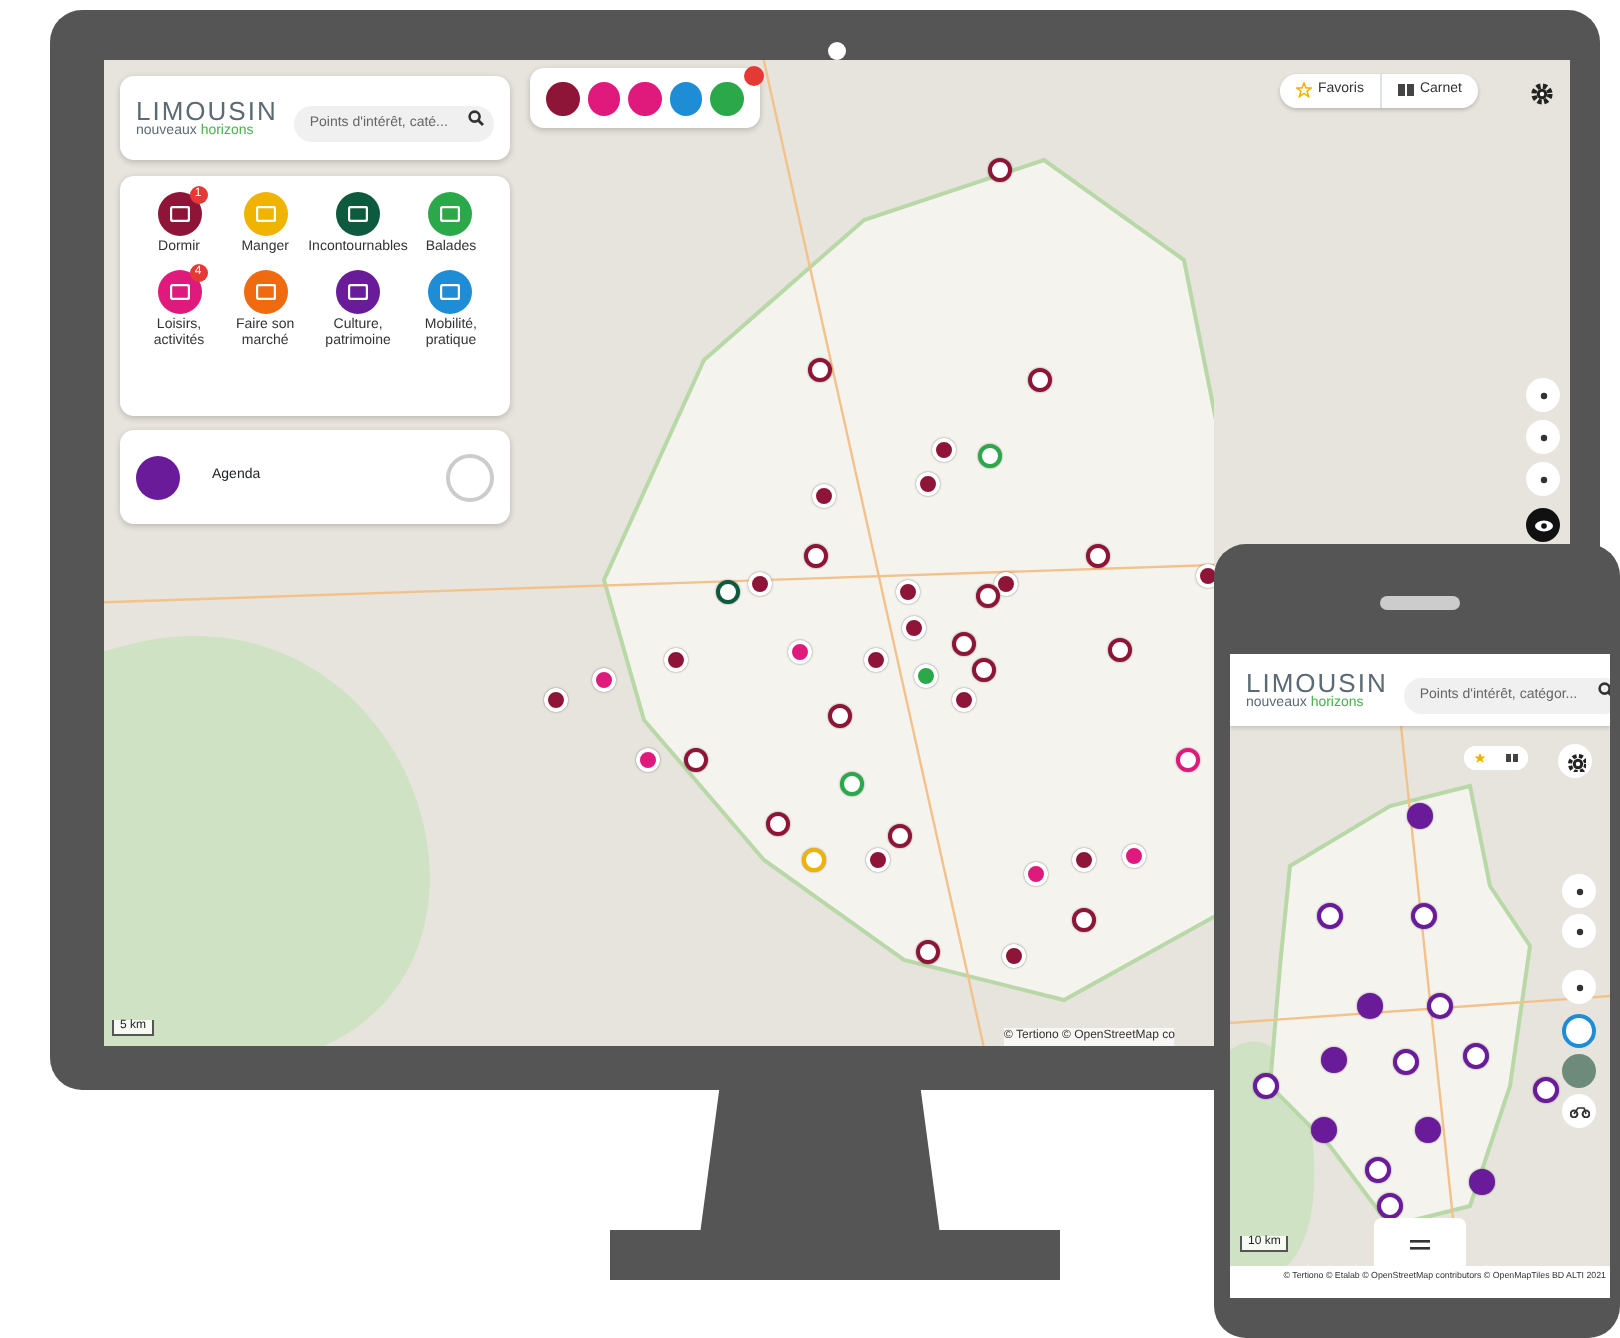 The image size is (1620, 1338). I want to click on menu-handle-button, so click(1420, 1242).